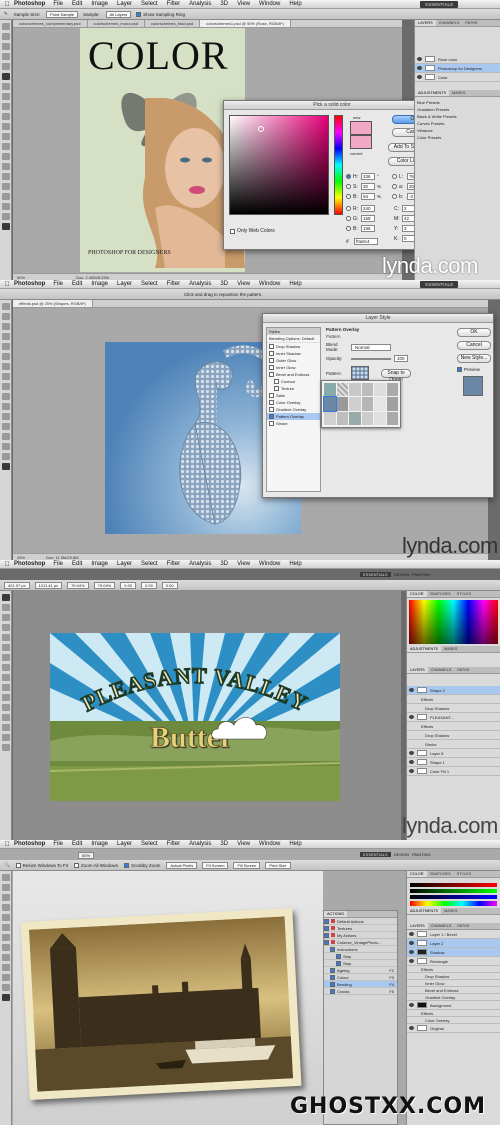  I want to click on layer-effect: Bevel and Emboss, so click(453, 990).